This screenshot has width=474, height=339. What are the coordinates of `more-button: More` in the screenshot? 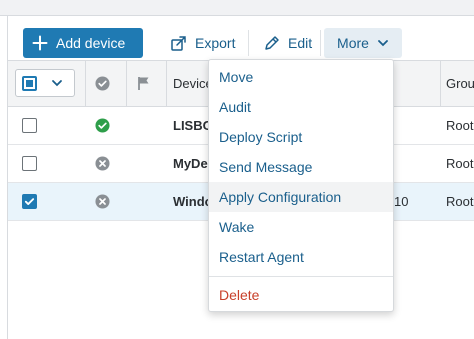 It's located at (363, 43).